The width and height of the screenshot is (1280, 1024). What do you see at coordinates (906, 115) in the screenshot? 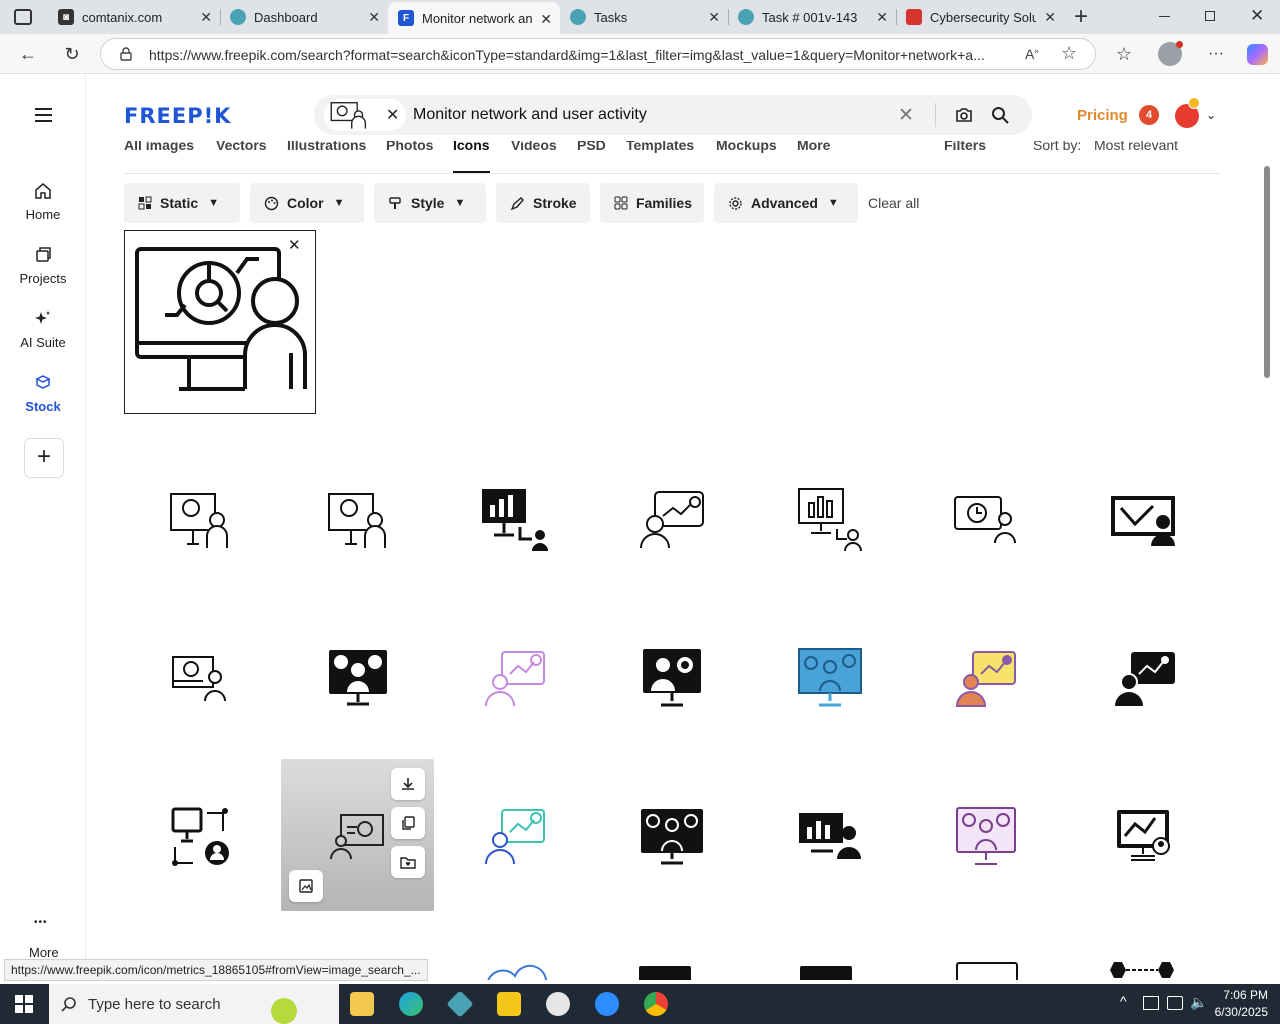
I see `clear-search-icon: ✕` at bounding box center [906, 115].